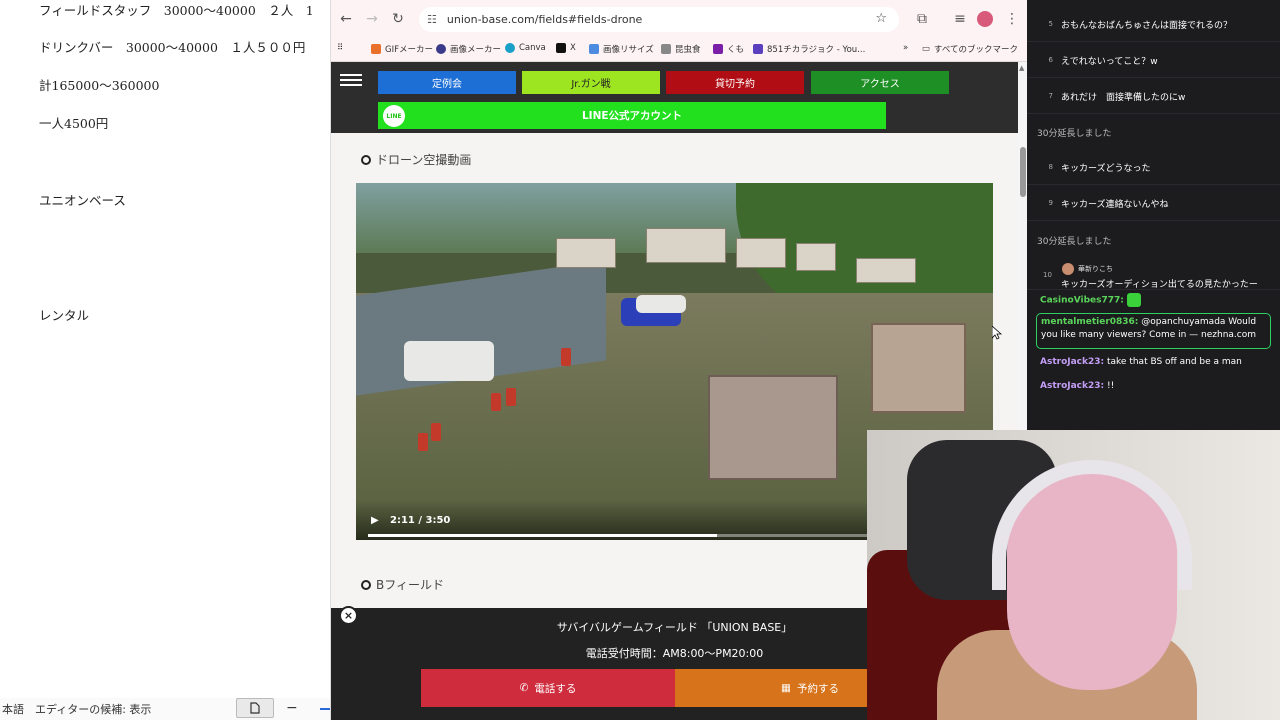 The height and width of the screenshot is (720, 1280). Describe the element at coordinates (402, 584) in the screenshot. I see `section-heading-b-field: Bフィールド` at that location.